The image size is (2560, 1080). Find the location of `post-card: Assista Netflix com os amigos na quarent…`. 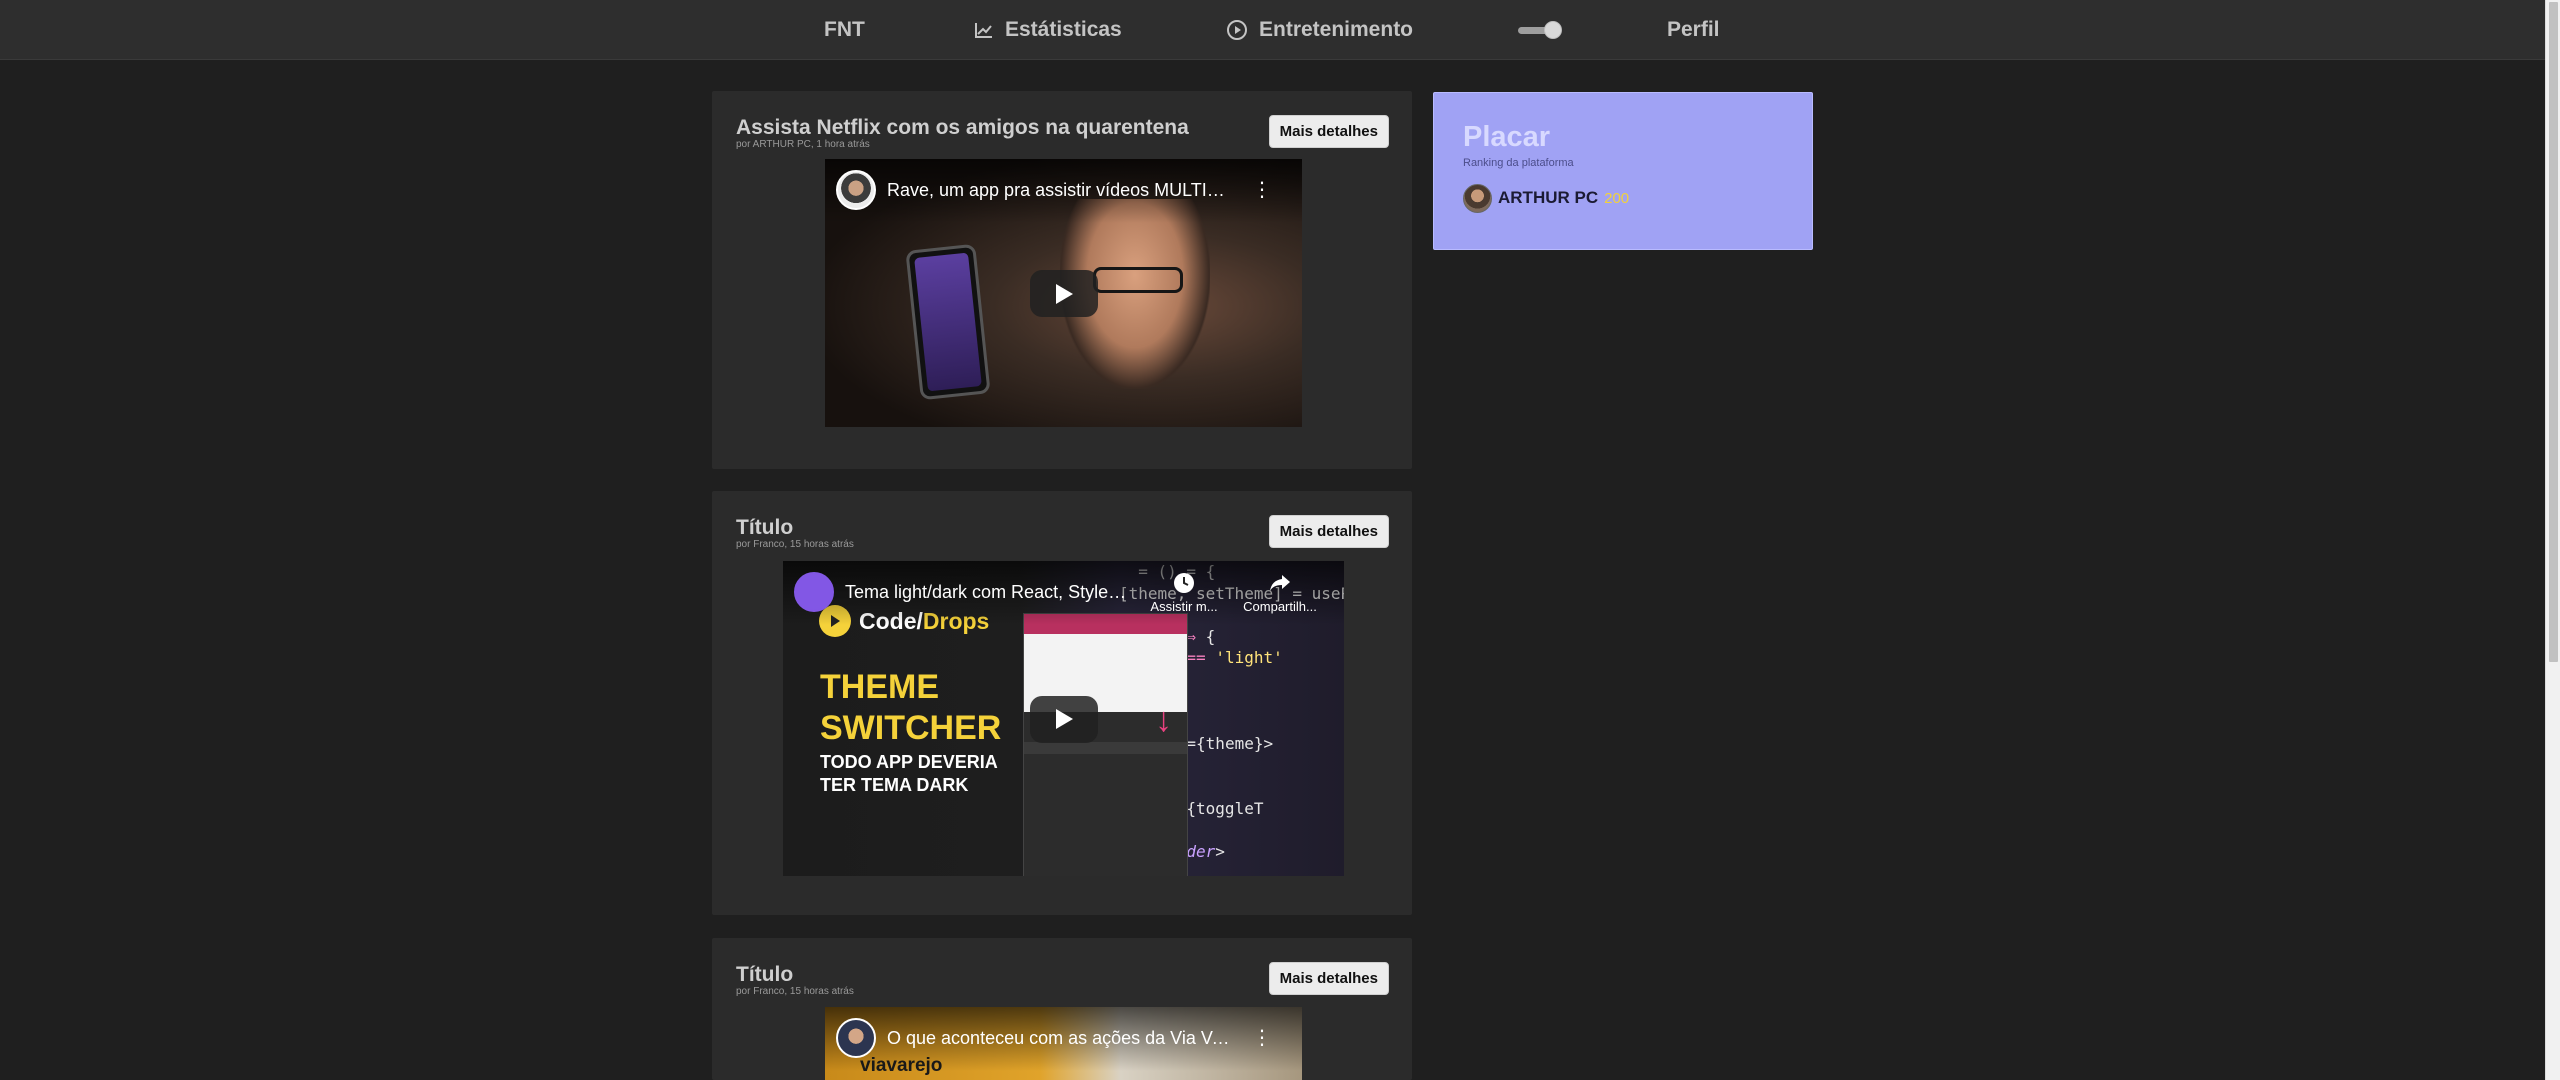

post-card: Assista Netflix com os amigos na quarent… is located at coordinates (1062, 280).